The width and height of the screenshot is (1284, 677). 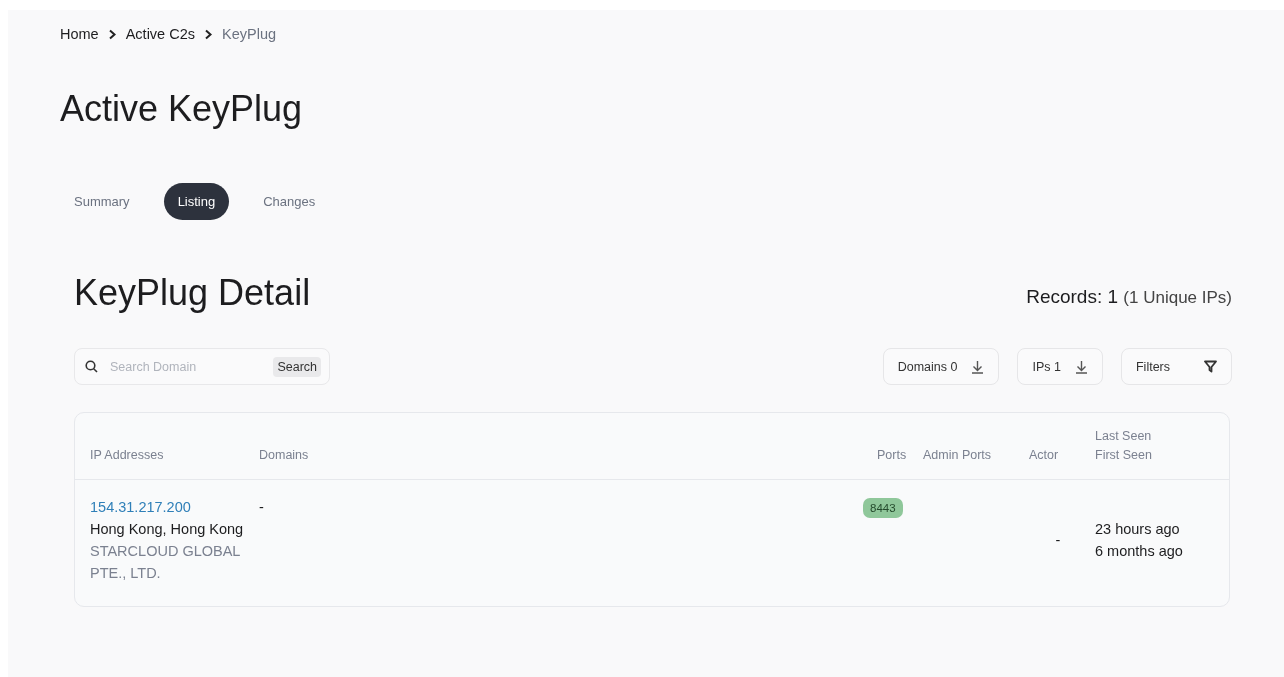 I want to click on page-title: Active KeyPlug, so click(x=182, y=109).